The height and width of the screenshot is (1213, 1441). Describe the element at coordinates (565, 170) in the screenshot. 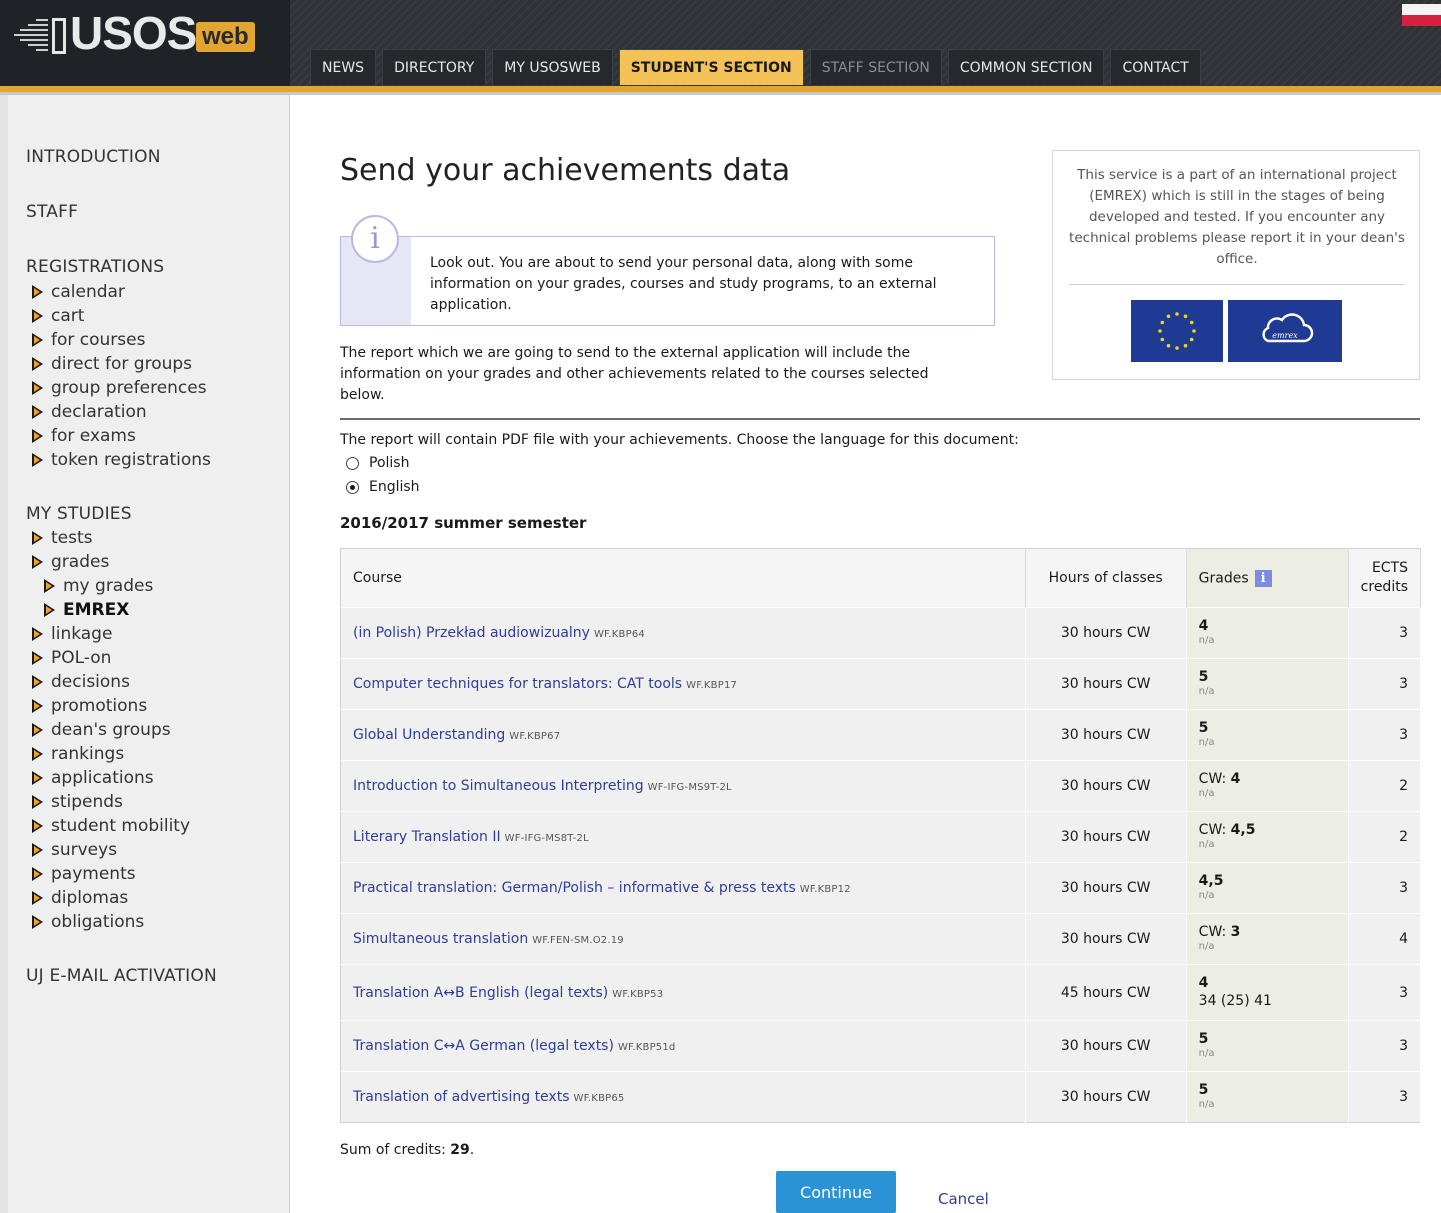

I see `page-title: Send your achievements data` at that location.